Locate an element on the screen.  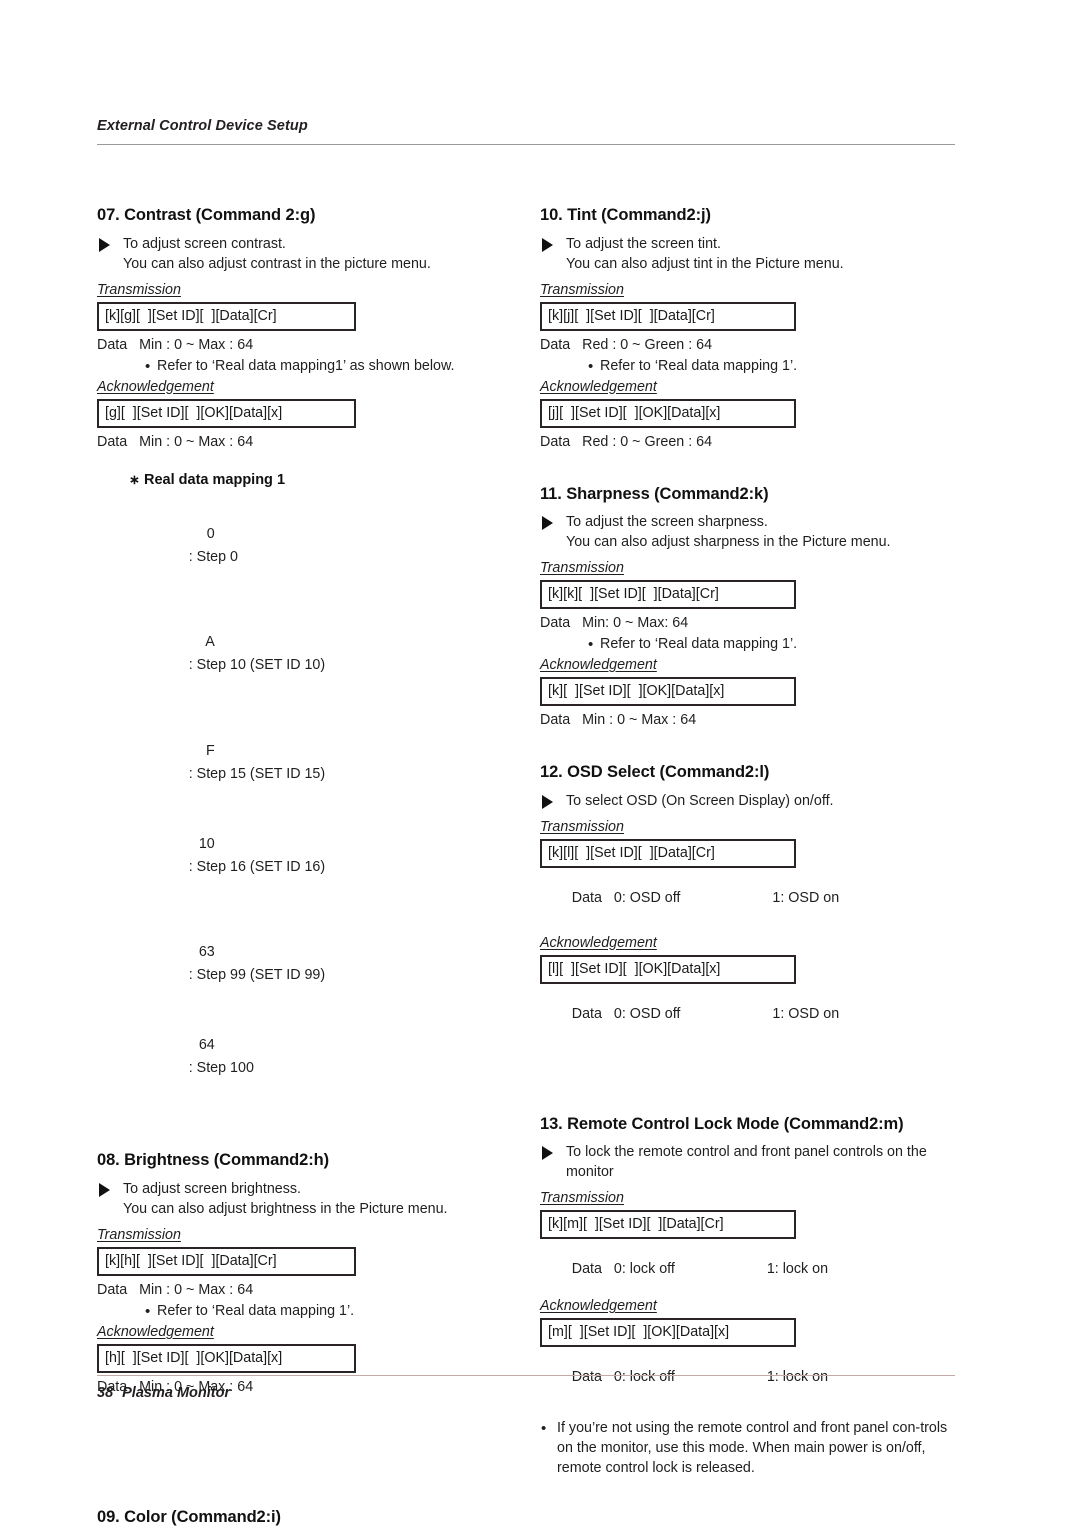
transmission-data-values: Data 0: OSD off 1: OSD on is located at coordinates (755, 898).